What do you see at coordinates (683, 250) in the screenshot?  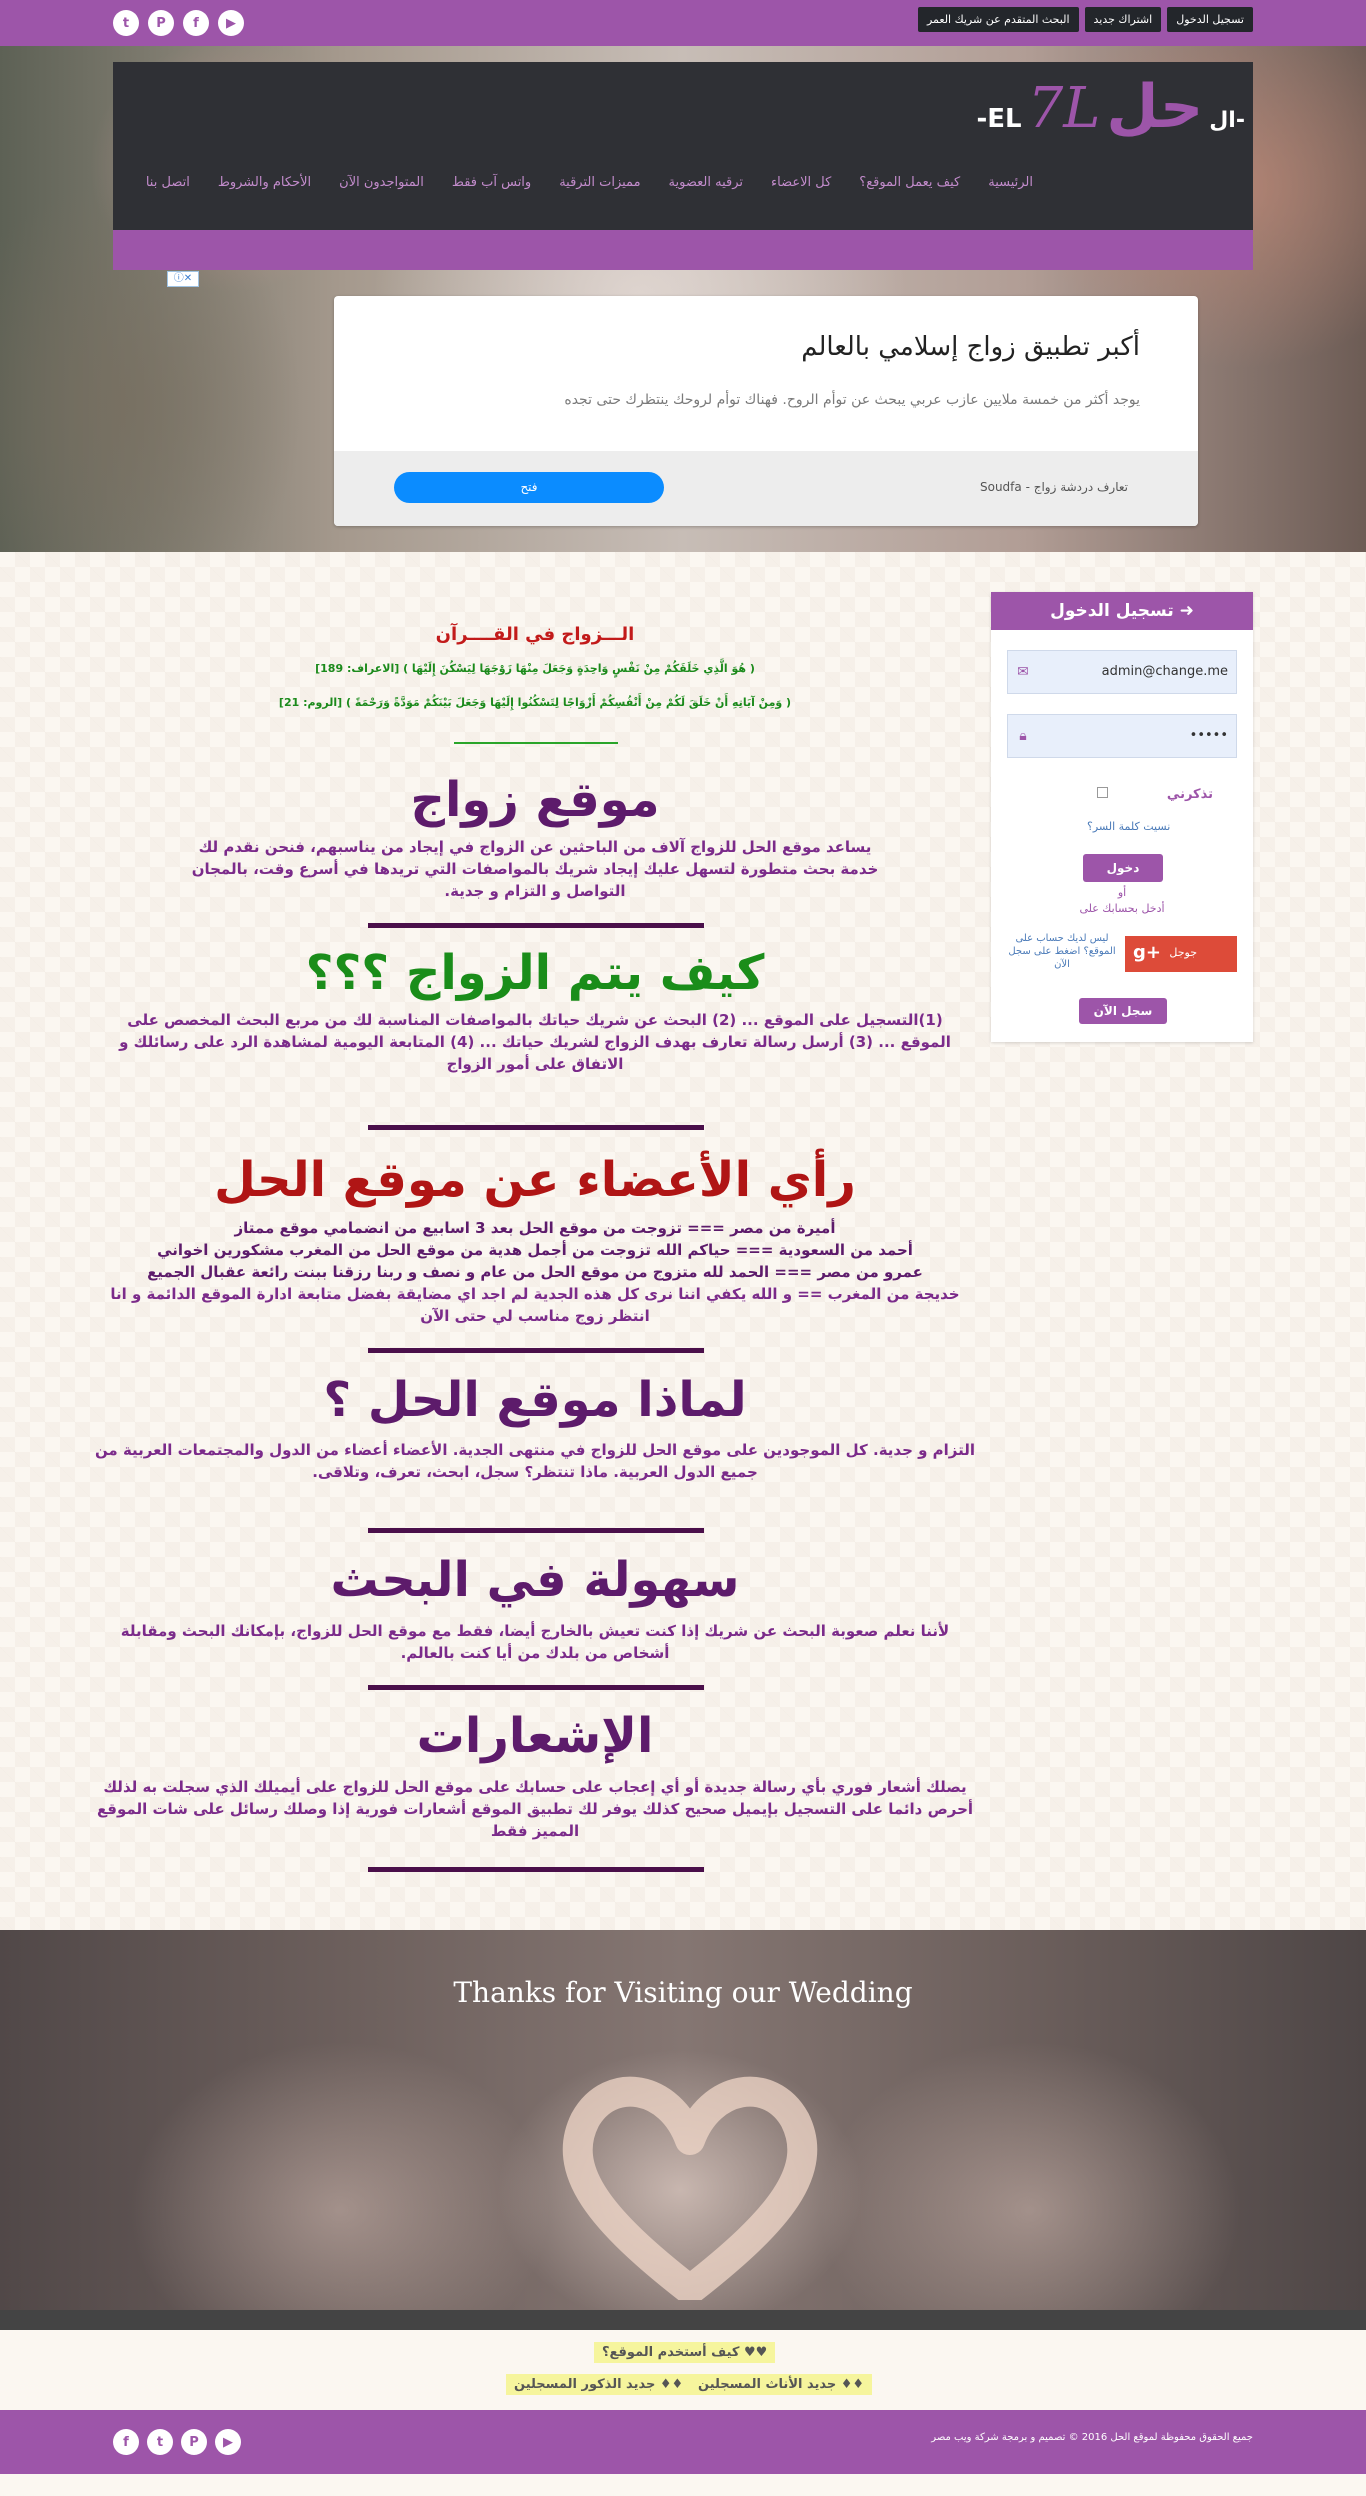 I see `header-strip` at bounding box center [683, 250].